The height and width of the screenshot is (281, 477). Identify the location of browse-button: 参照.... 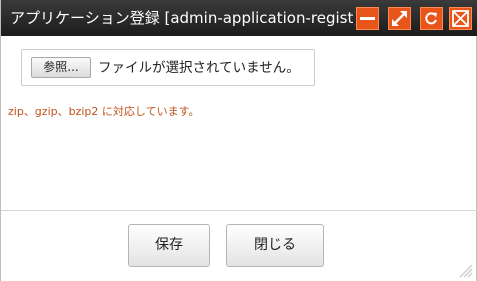
(61, 67).